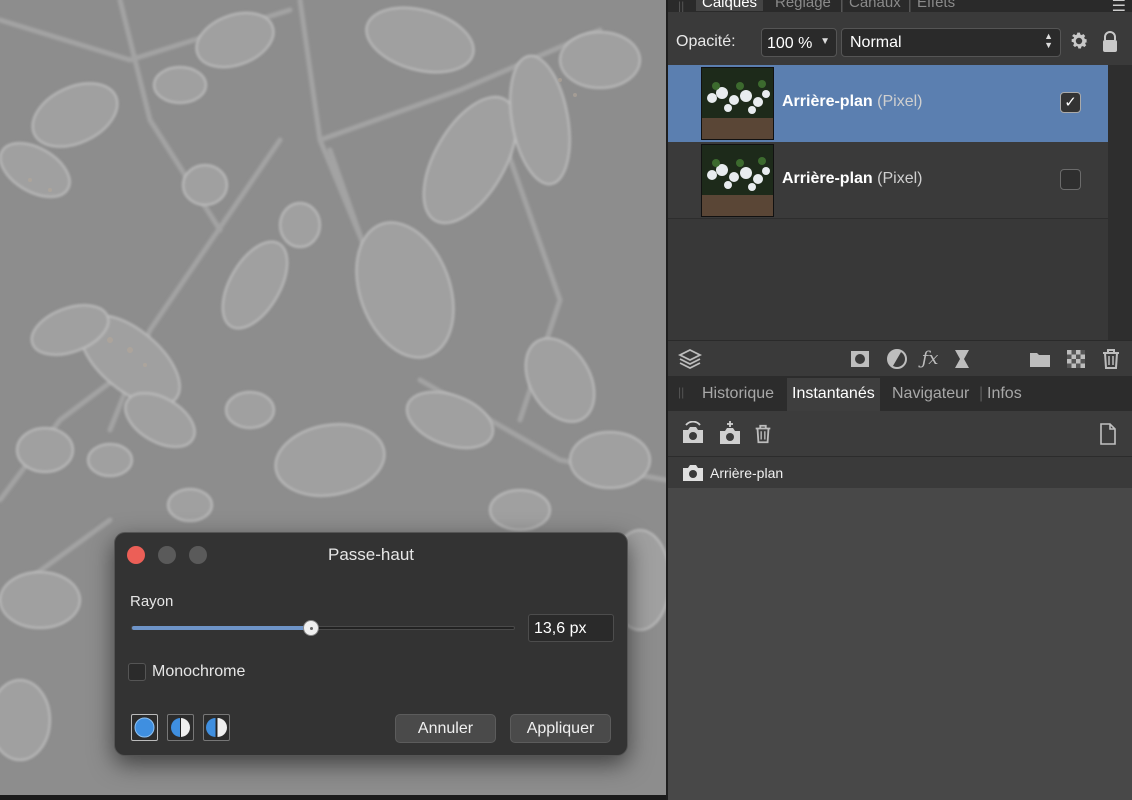  I want to click on rayon-input: 13,6 px, so click(571, 628).